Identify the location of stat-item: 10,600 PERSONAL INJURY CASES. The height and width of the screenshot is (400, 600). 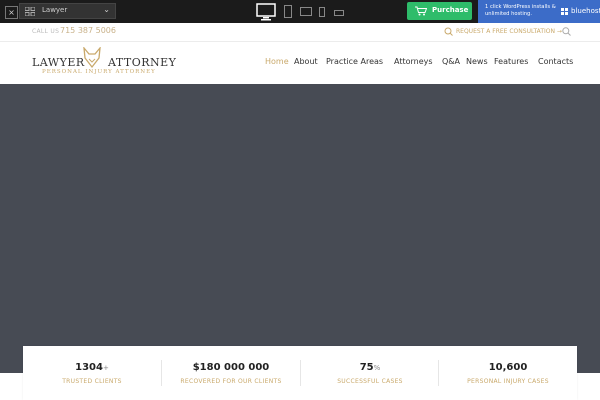
(508, 373).